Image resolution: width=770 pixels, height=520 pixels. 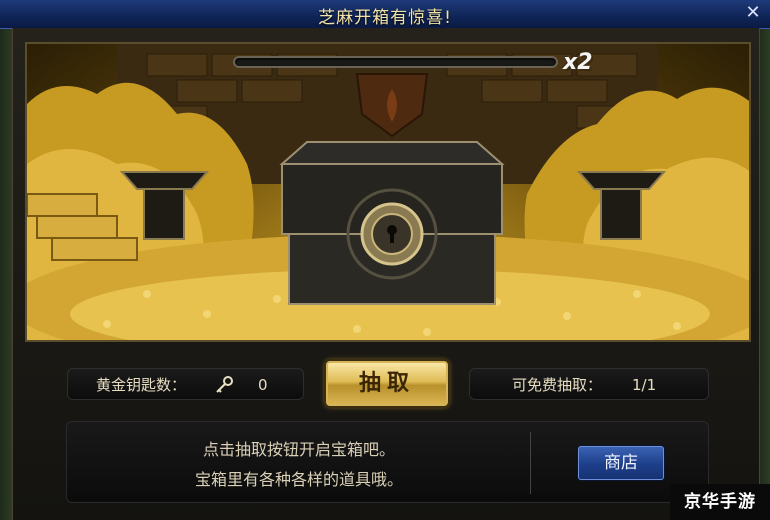 What do you see at coordinates (395, 62) in the screenshot?
I see `progress-bar` at bounding box center [395, 62].